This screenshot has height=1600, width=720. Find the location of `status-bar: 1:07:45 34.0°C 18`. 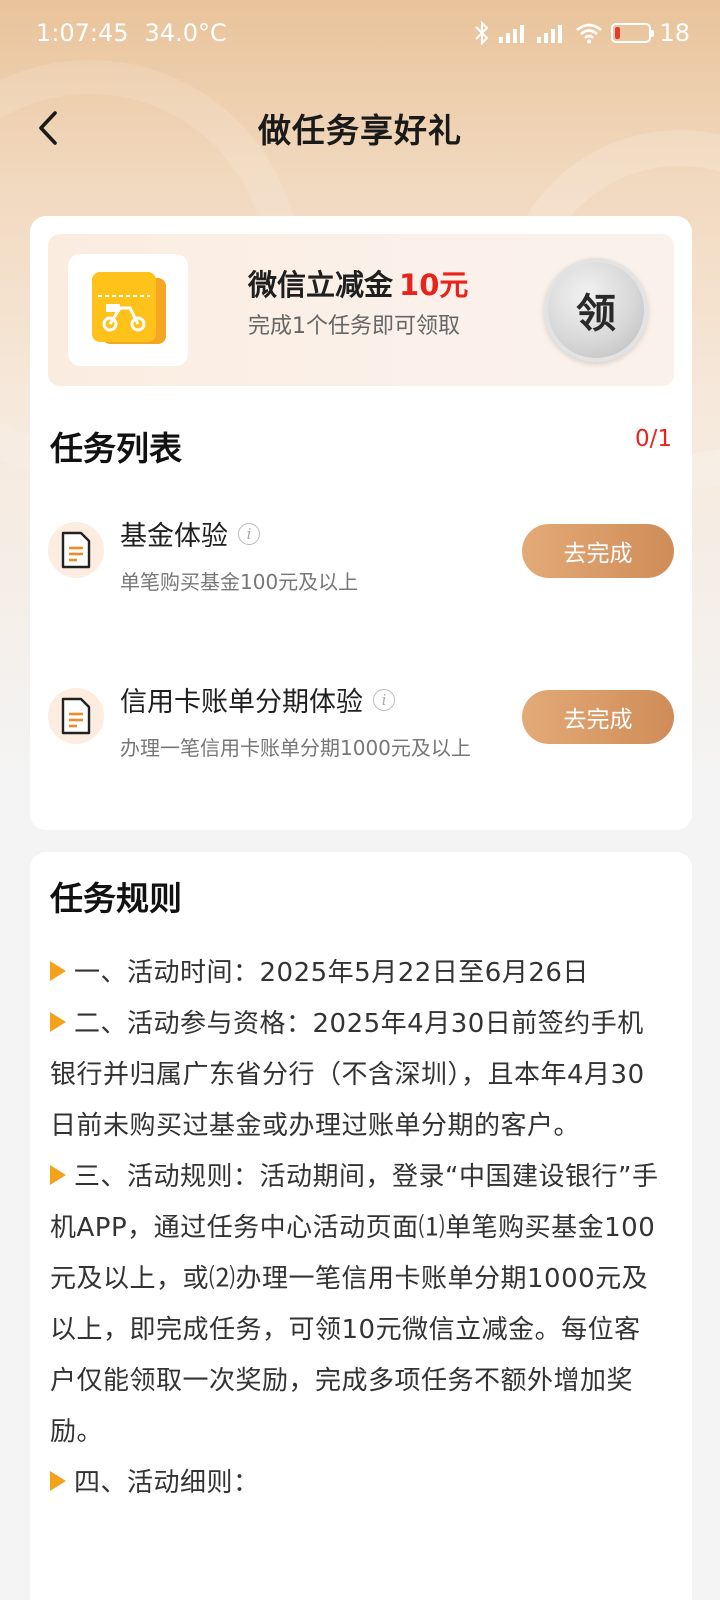

status-bar: 1:07:45 34.0°C 18 is located at coordinates (360, 33).